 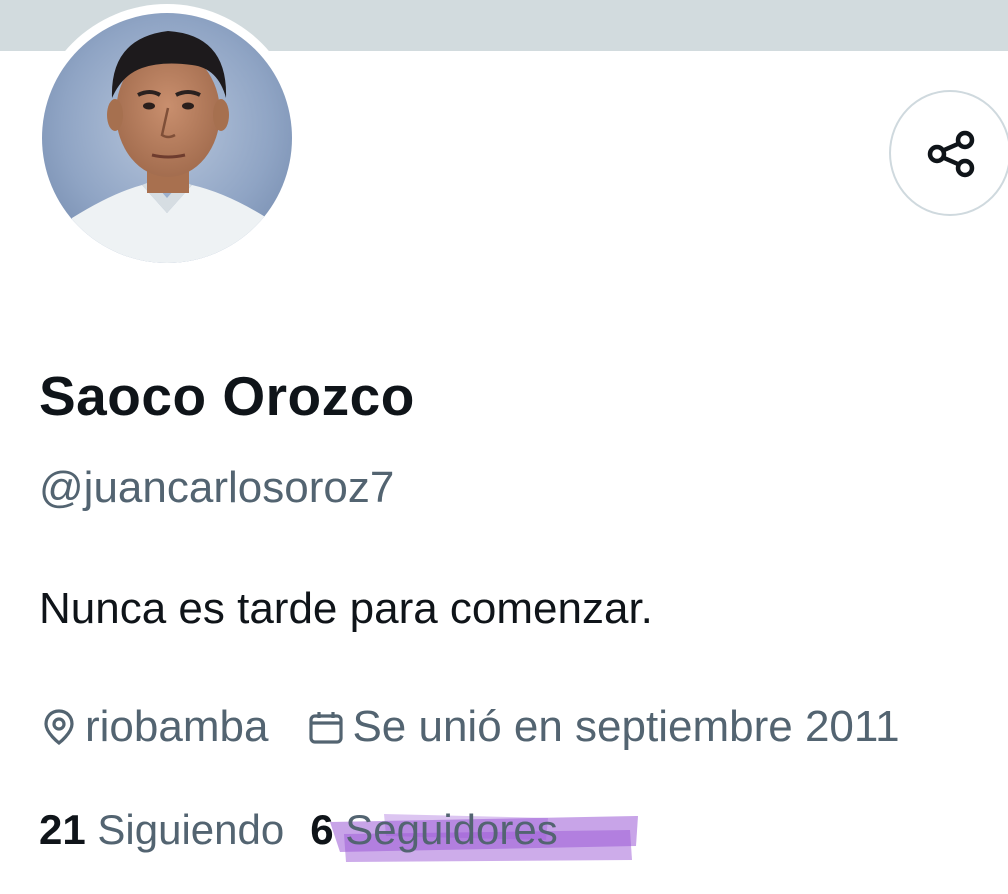 I want to click on location: riobamba, so click(x=153, y=727).